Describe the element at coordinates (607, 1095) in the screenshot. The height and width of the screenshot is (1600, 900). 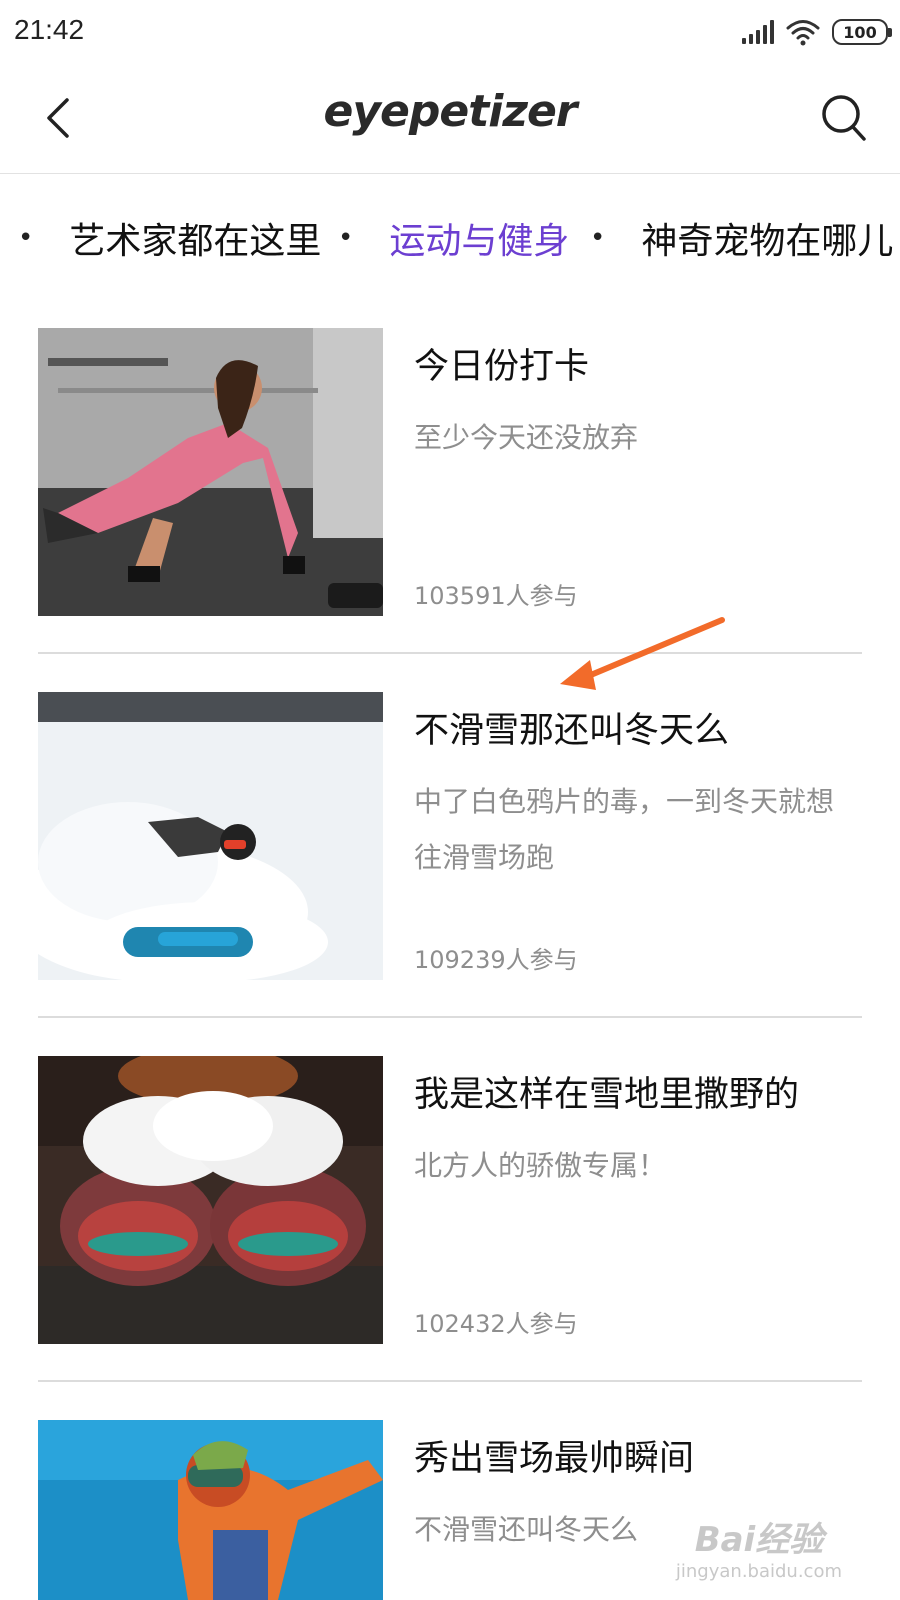
I see `card-title: 我是这样在雪地里撒野的` at that location.